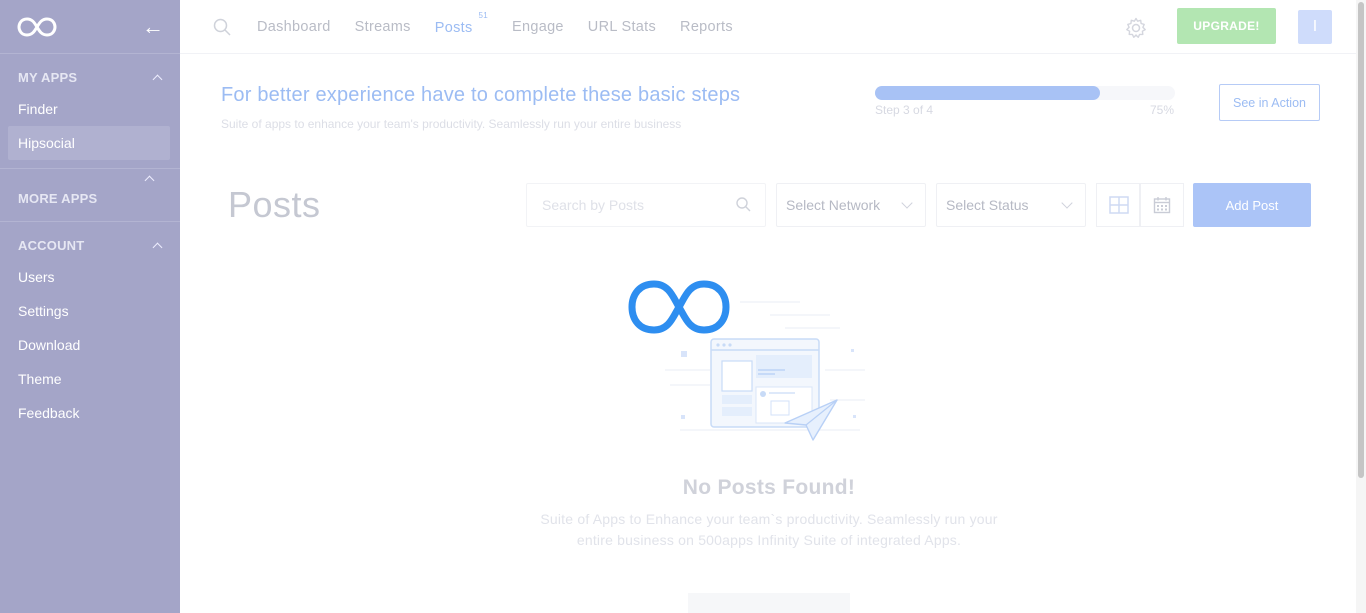 The width and height of the screenshot is (1366, 613). Describe the element at coordinates (51, 245) in the screenshot. I see `section-title: ACCOUNT` at that location.